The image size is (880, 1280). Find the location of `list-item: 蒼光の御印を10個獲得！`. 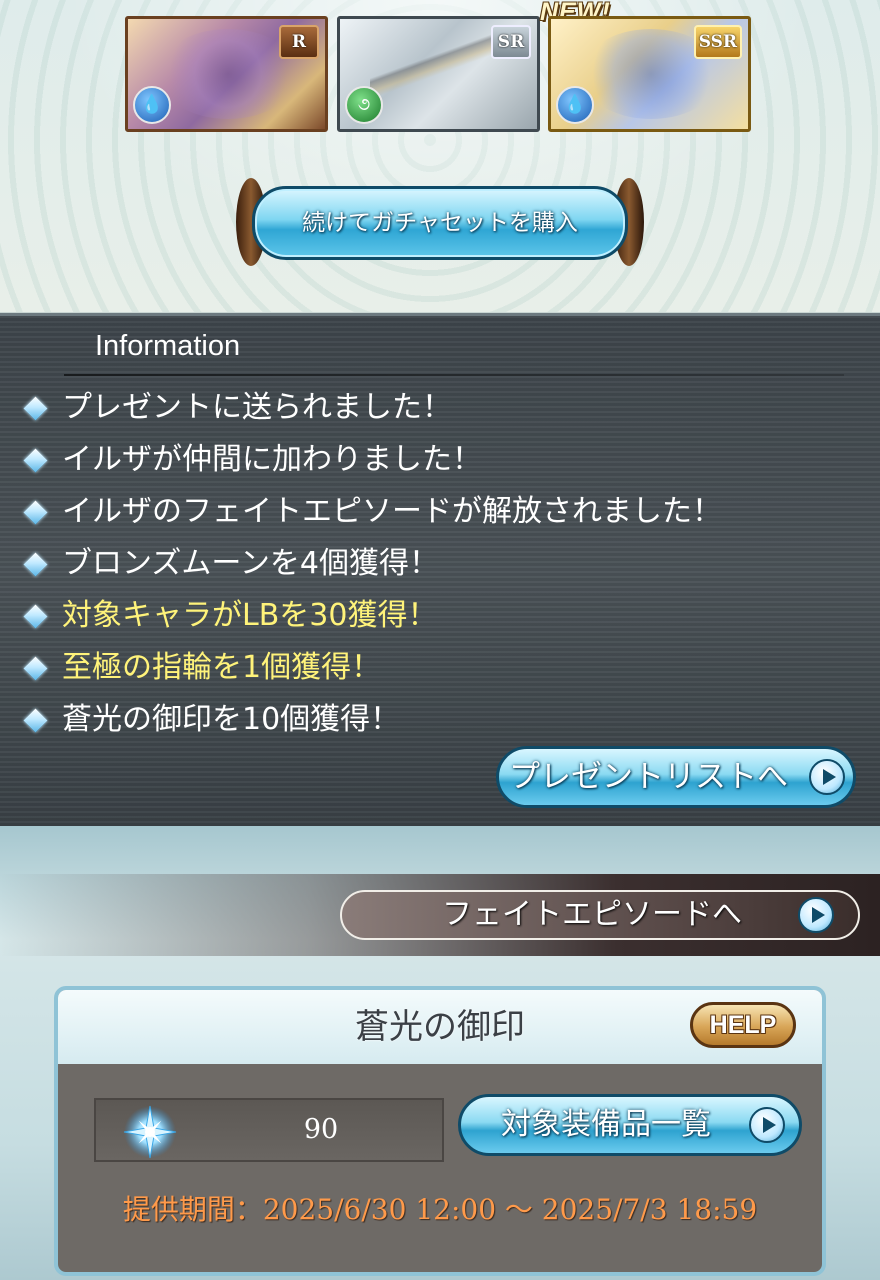

list-item: 蒼光の御印を10個獲得！ is located at coordinates (372, 722).